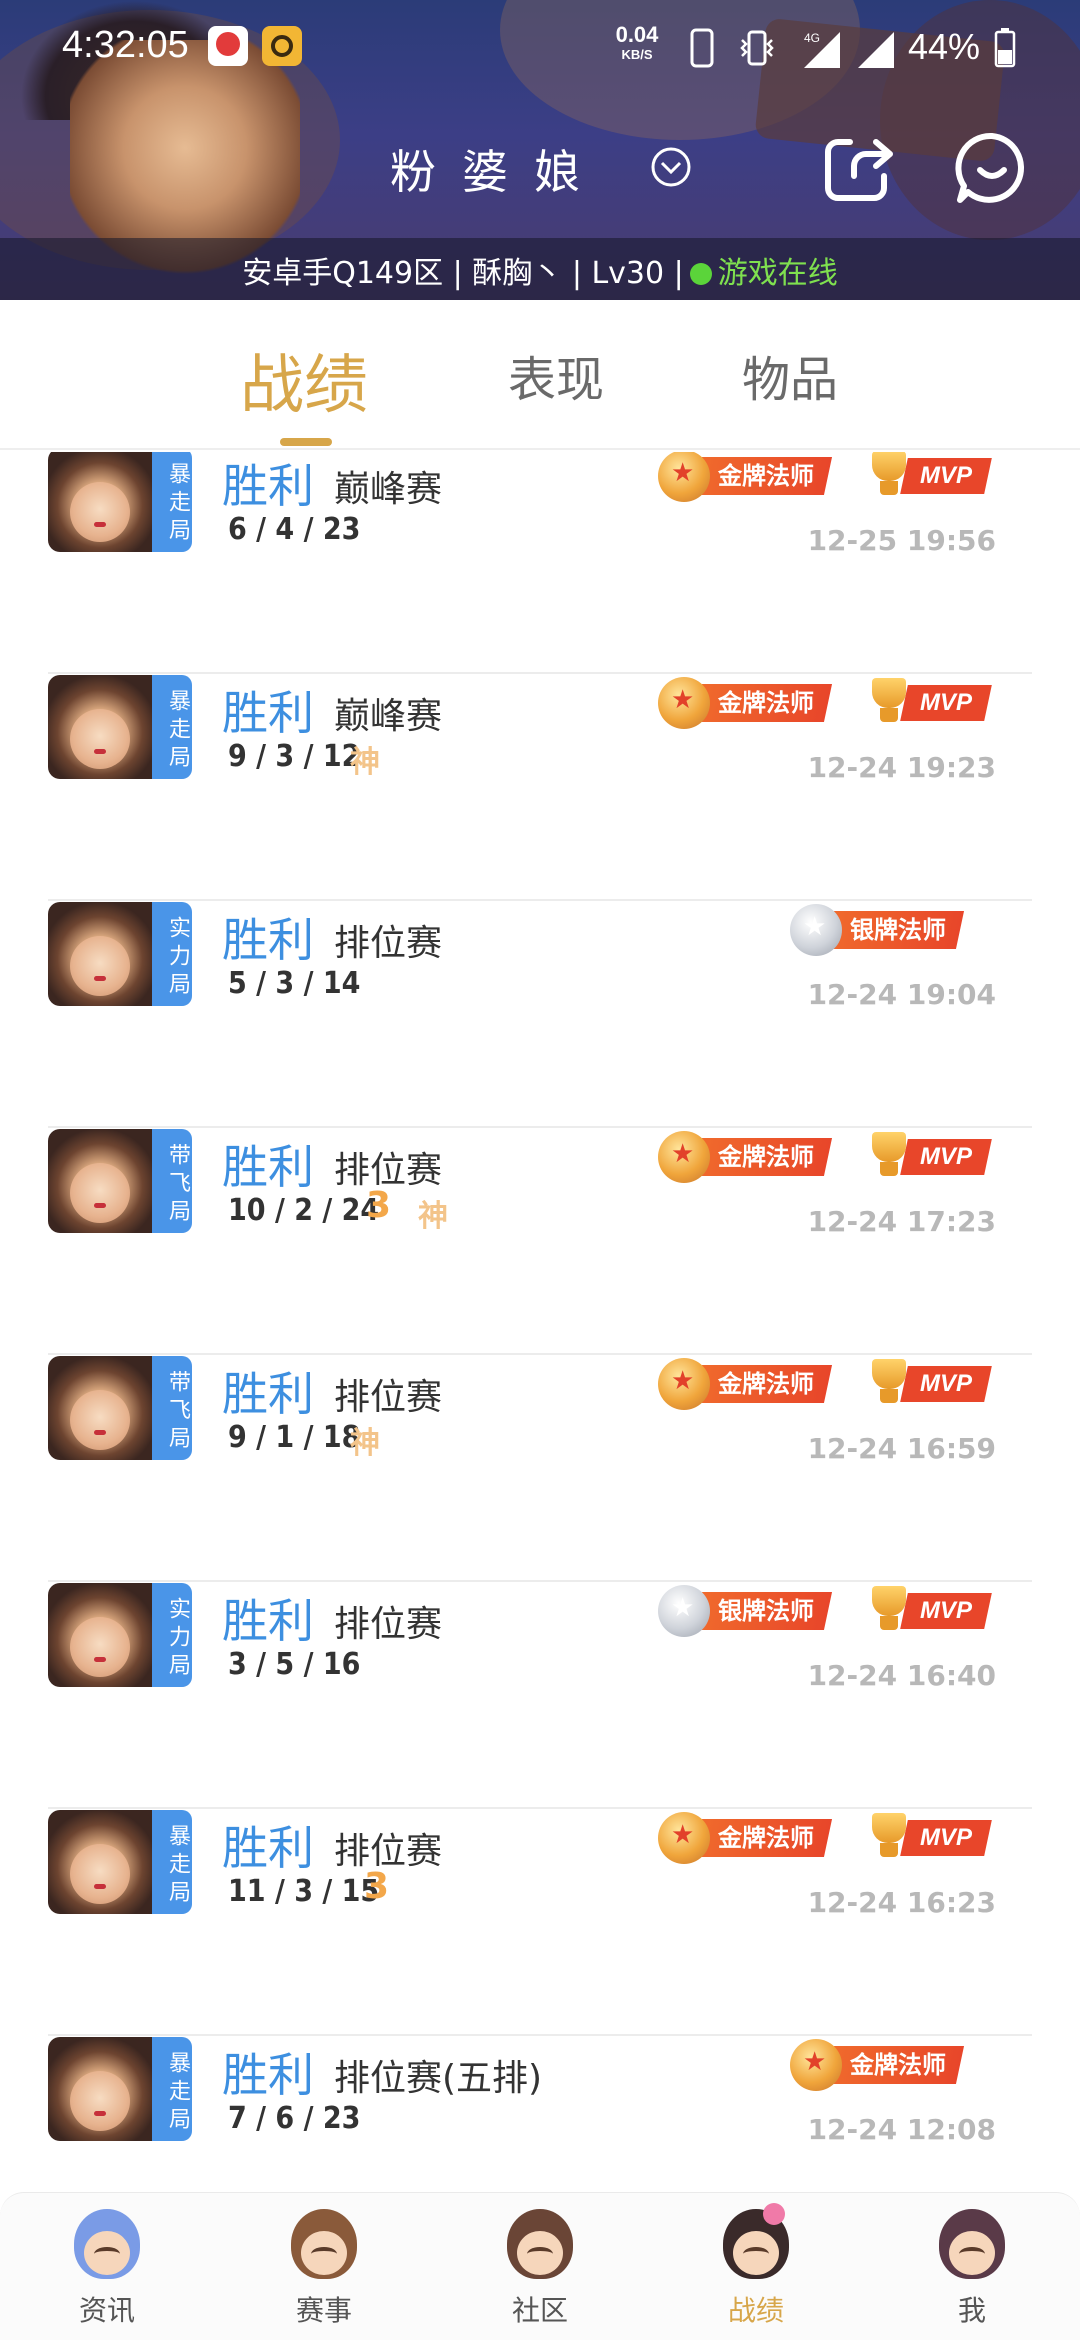 The width and height of the screenshot is (1080, 2340). What do you see at coordinates (777, 273) in the screenshot?
I see `online-status: 游戏在线` at bounding box center [777, 273].